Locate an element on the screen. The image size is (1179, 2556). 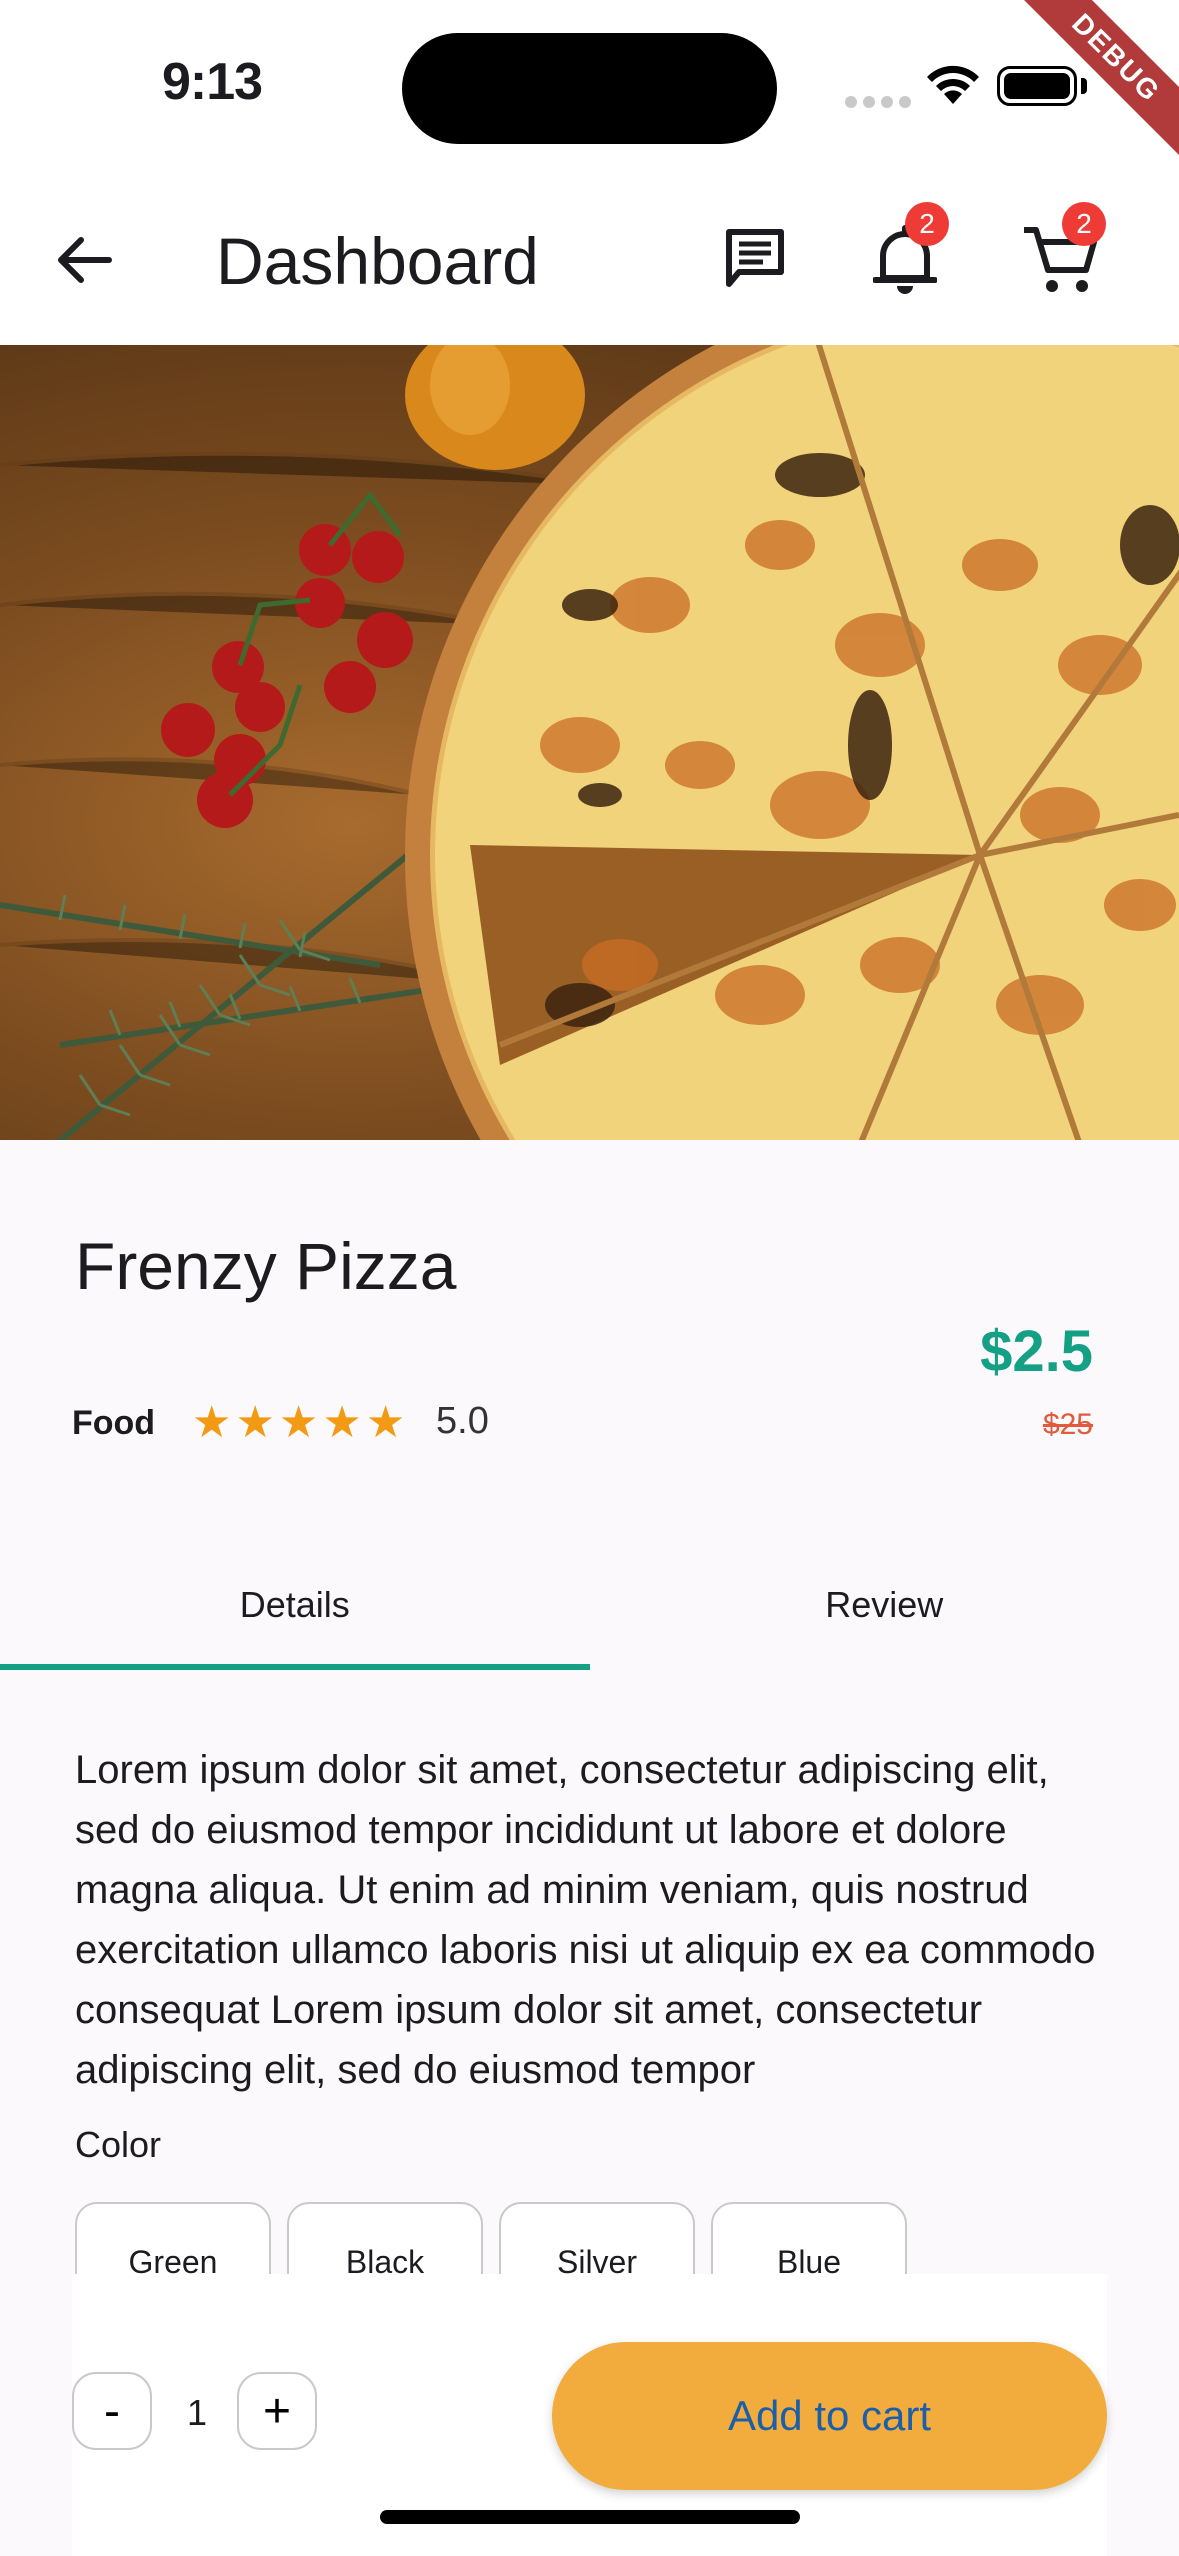
decrease-quantity-button: - is located at coordinates (112, 2411).